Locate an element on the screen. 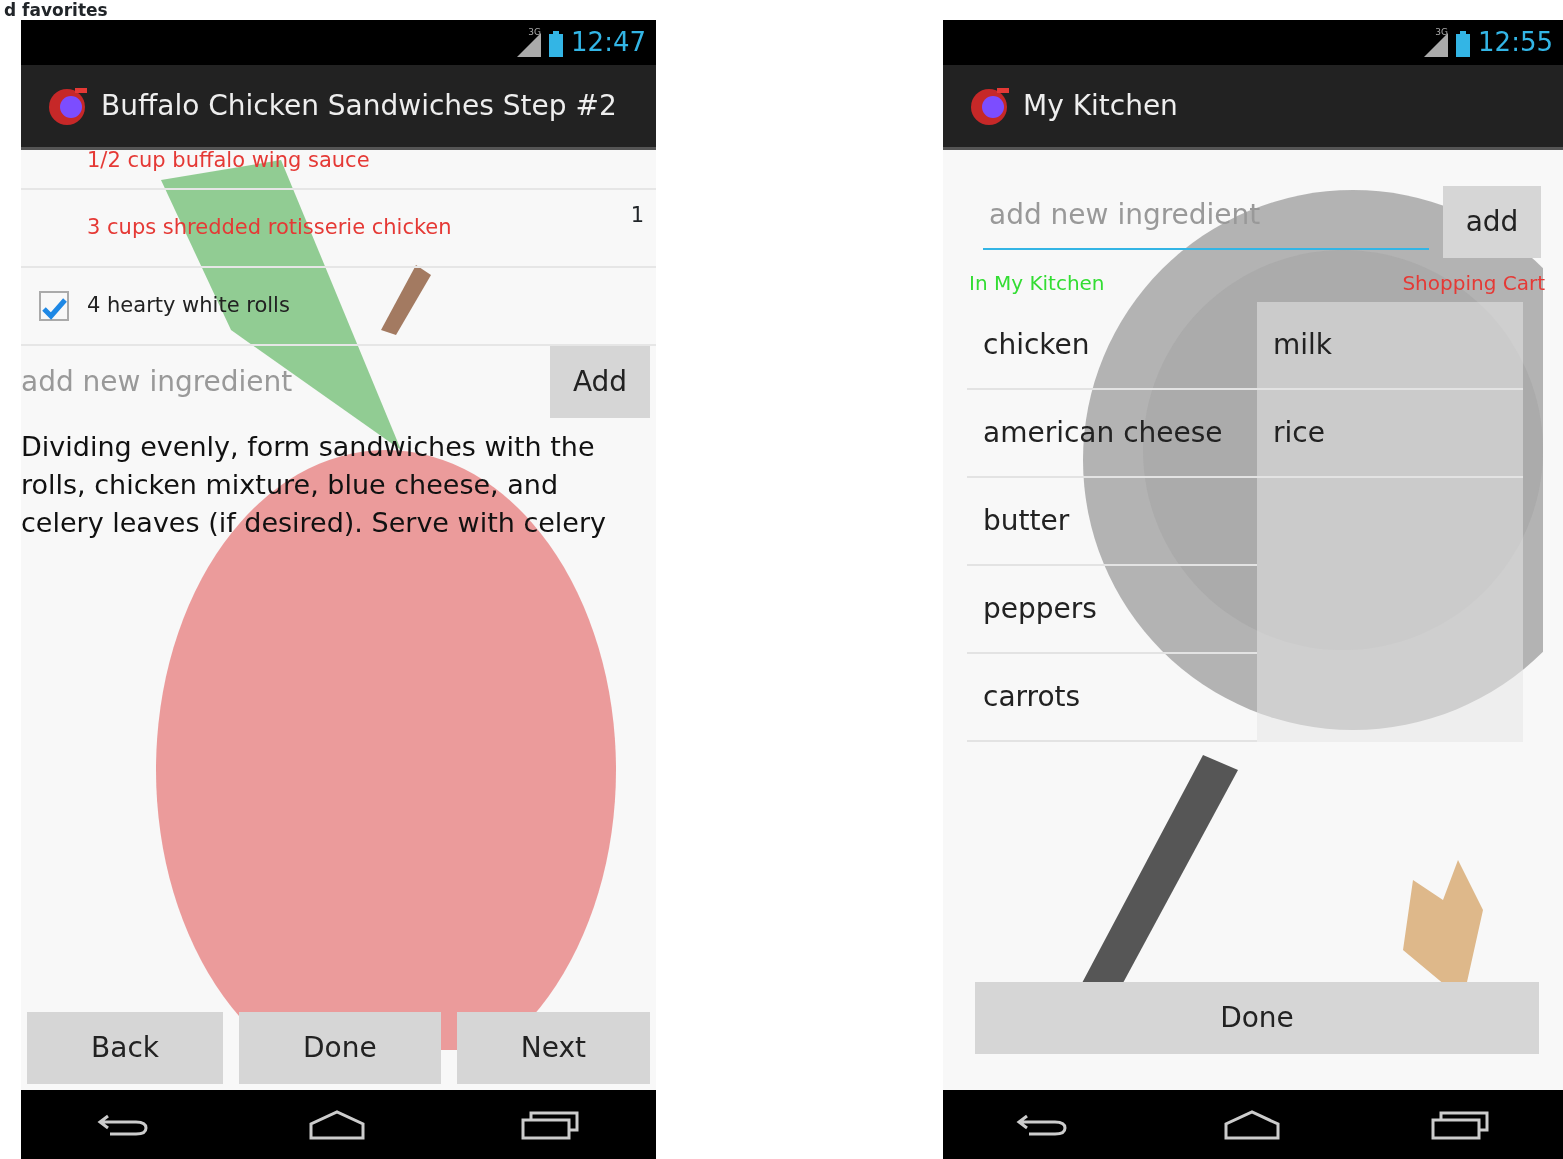 This screenshot has height=1159, width=1563. clock-time: 12:47 is located at coordinates (608, 42).